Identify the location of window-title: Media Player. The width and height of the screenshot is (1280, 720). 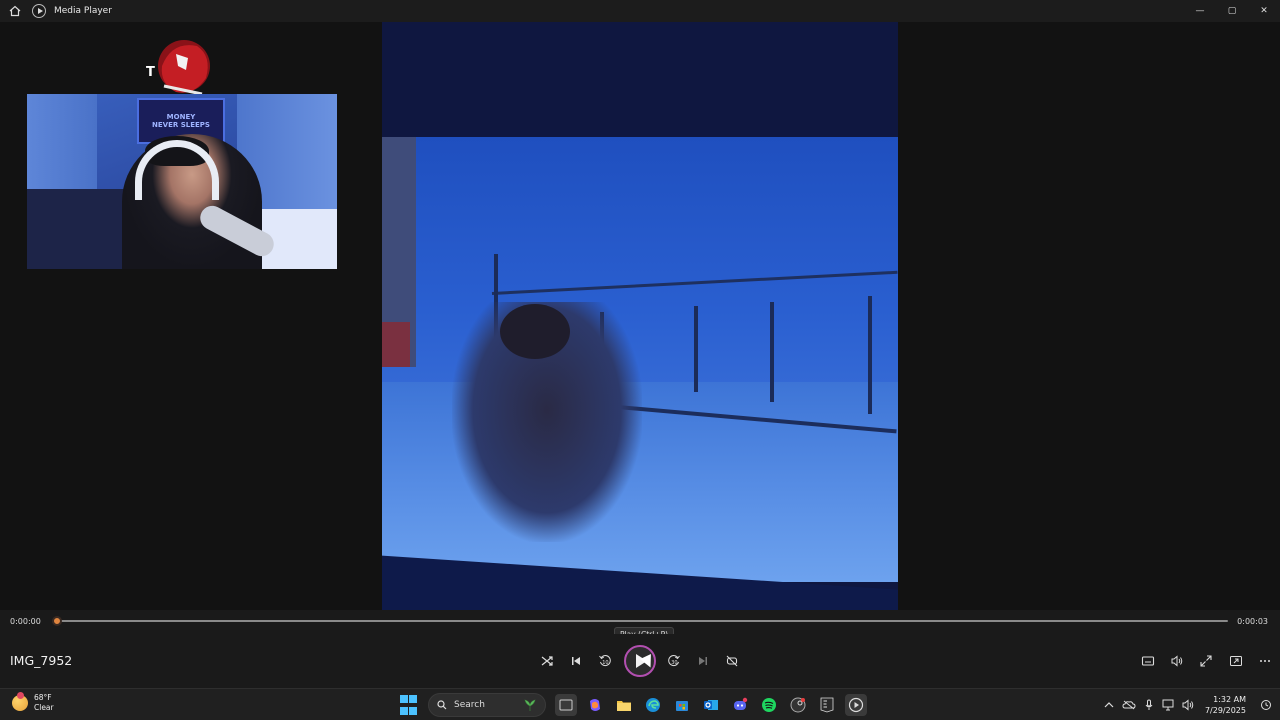
(83, 11).